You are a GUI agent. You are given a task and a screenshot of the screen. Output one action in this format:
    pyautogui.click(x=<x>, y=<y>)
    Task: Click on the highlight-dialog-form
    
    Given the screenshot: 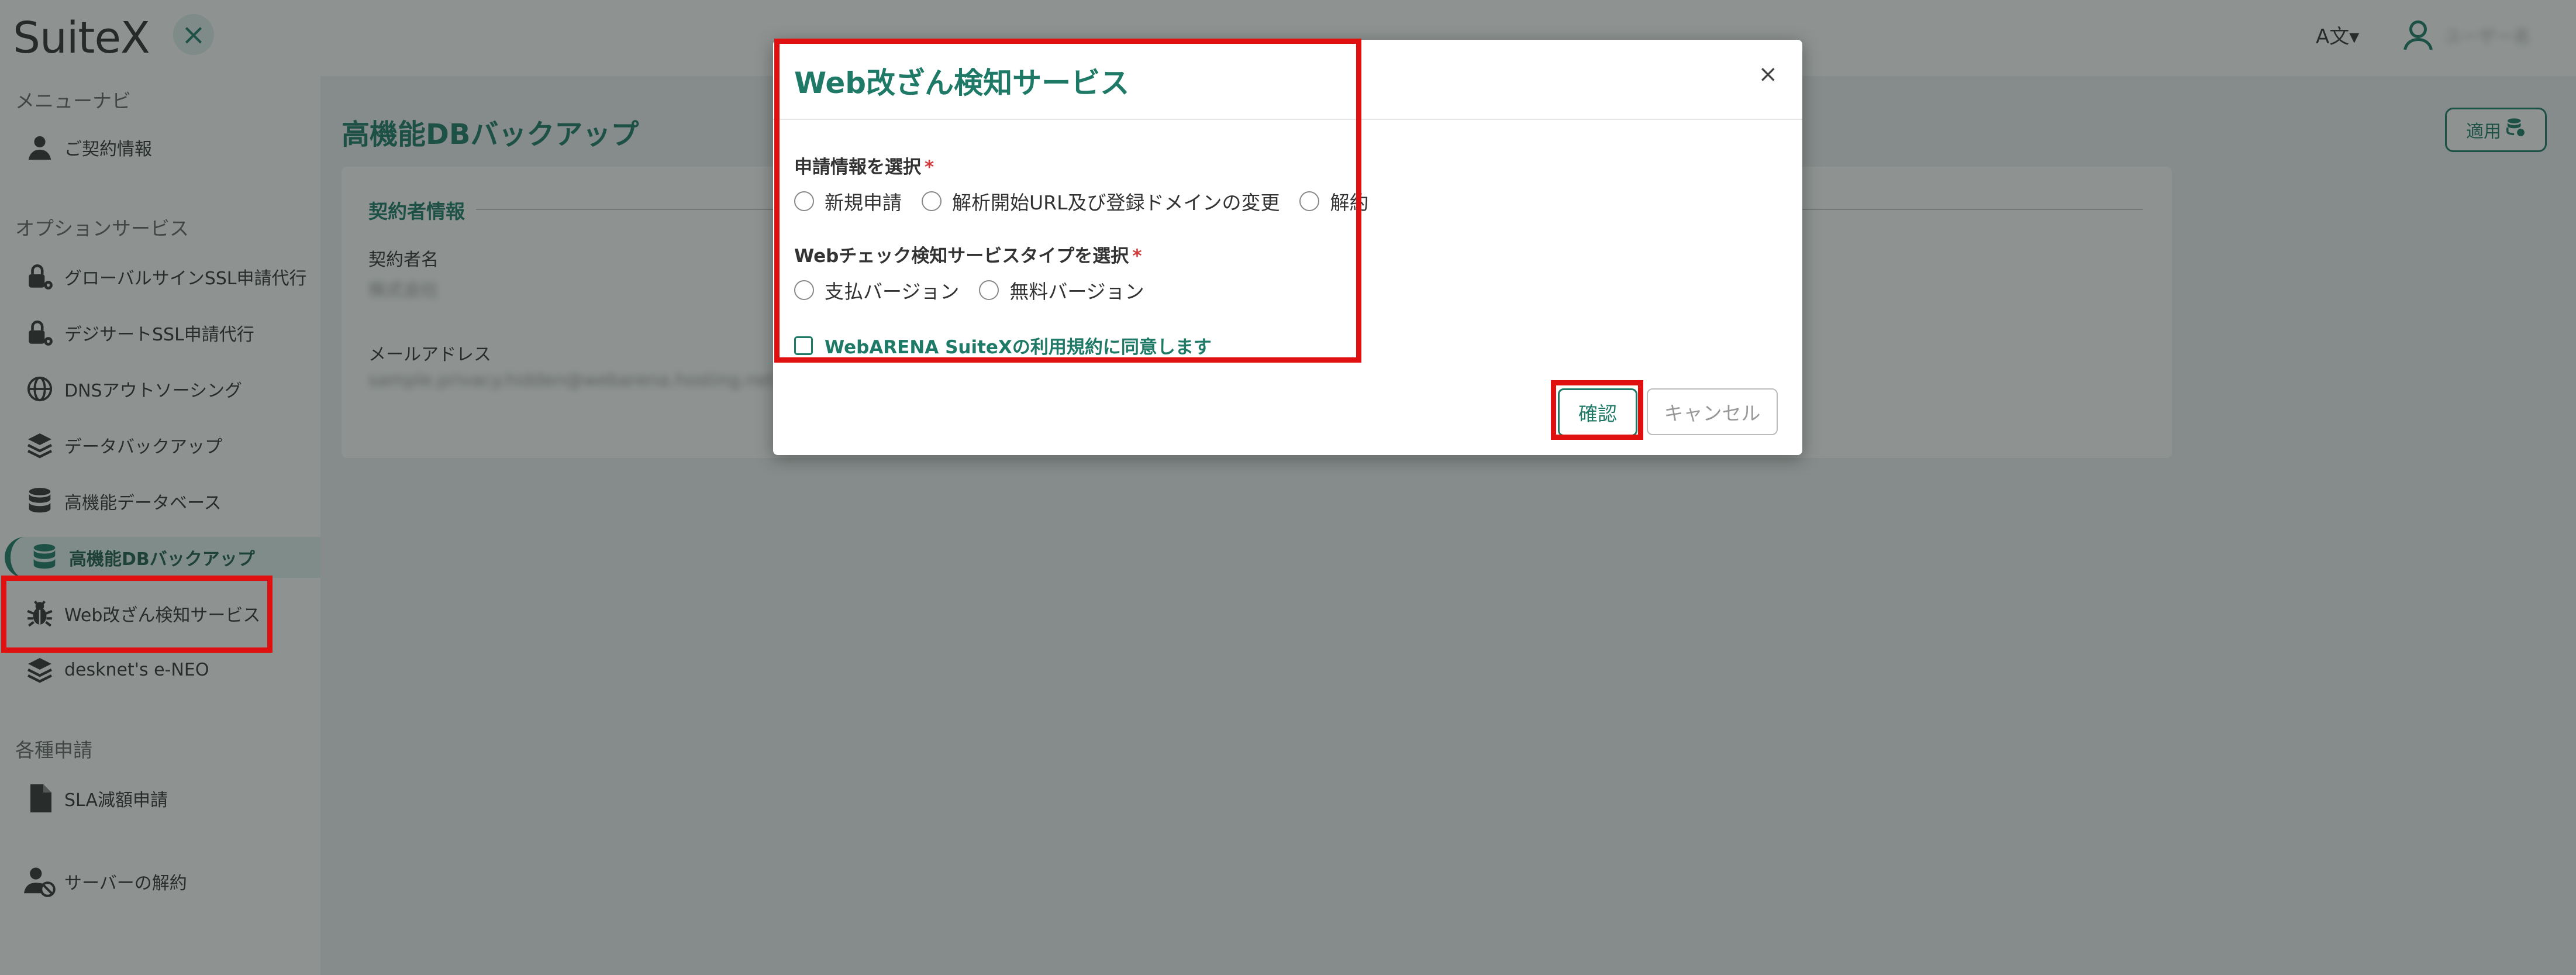 What is the action you would take?
    pyautogui.click(x=1067, y=201)
    